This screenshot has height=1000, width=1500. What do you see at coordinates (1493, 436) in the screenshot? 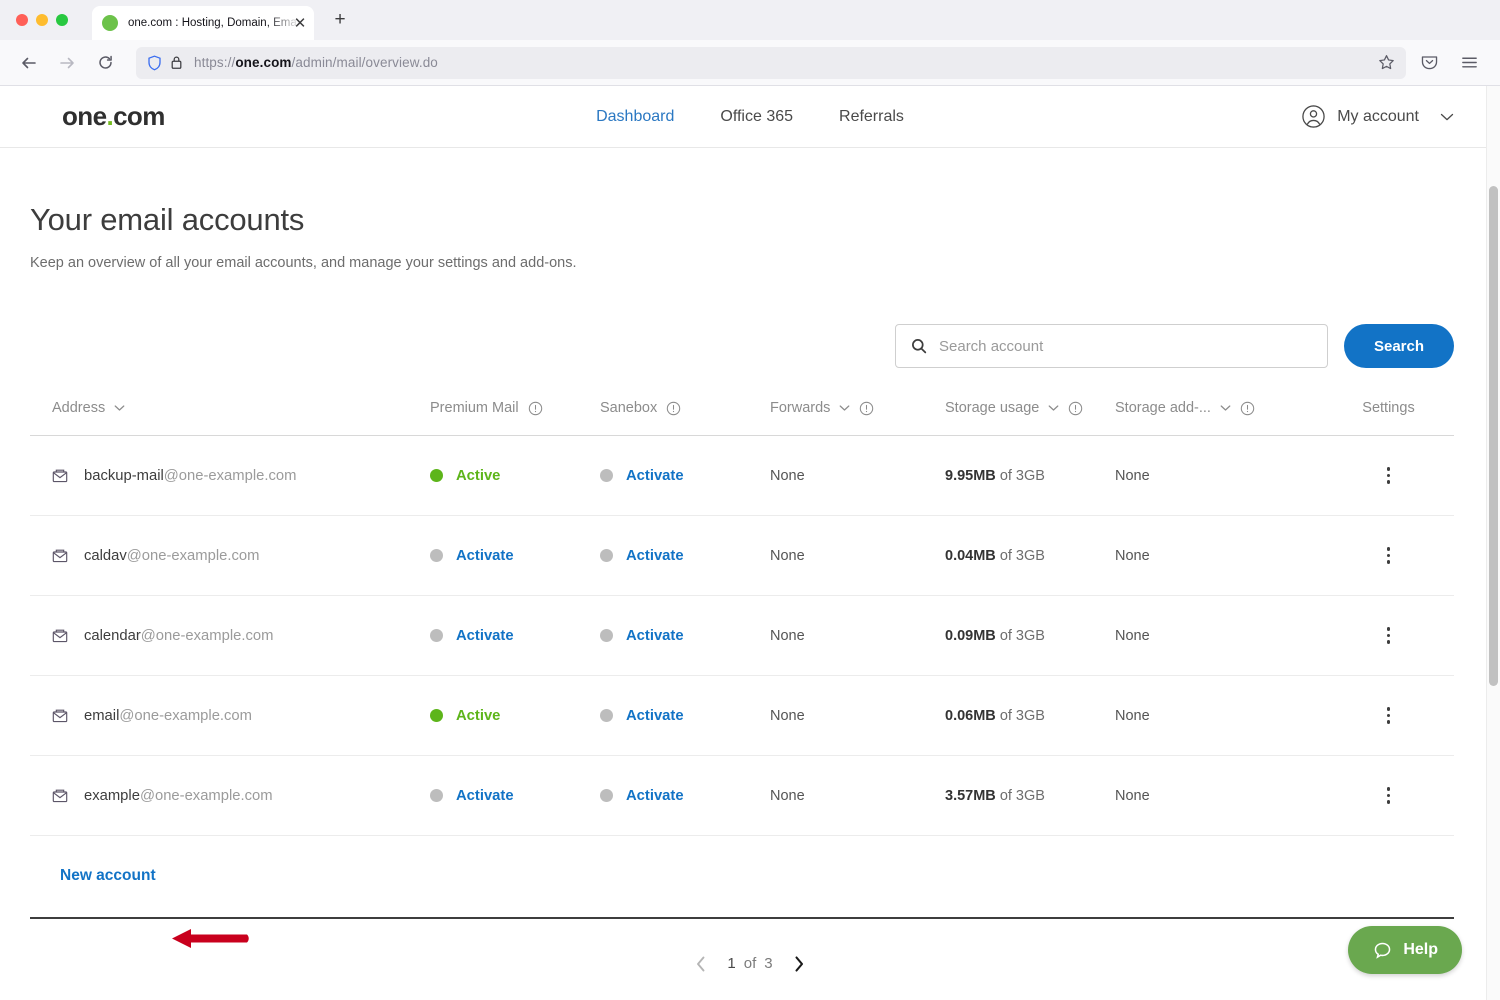
I see `scrollbar-thumb` at bounding box center [1493, 436].